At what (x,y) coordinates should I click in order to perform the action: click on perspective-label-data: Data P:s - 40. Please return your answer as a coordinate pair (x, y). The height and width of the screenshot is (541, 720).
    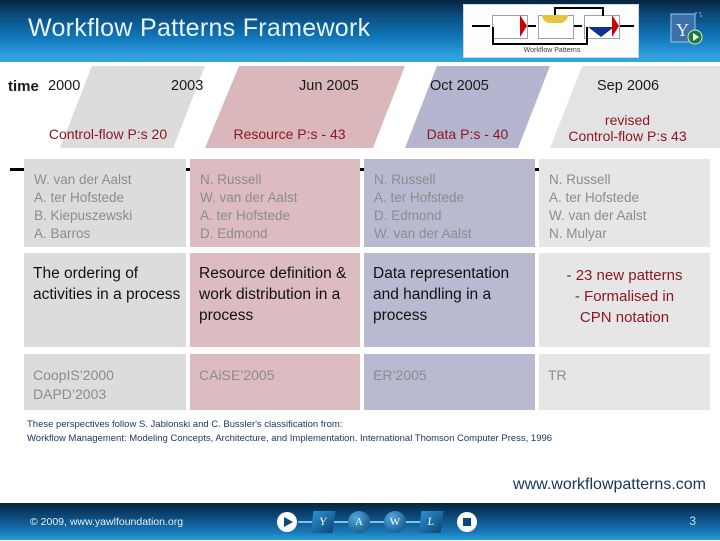
    Looking at the image, I should click on (467, 134).